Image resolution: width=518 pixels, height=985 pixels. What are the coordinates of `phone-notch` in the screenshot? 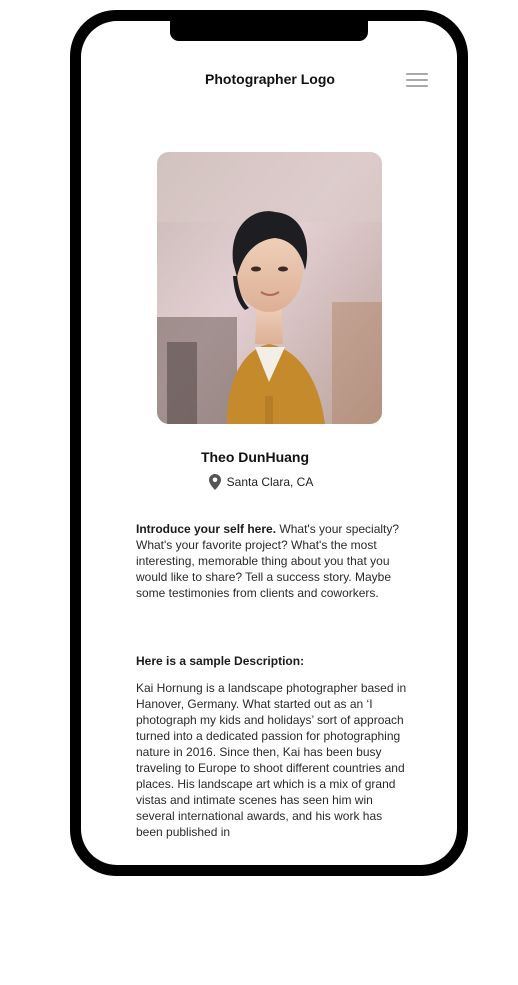 It's located at (269, 31).